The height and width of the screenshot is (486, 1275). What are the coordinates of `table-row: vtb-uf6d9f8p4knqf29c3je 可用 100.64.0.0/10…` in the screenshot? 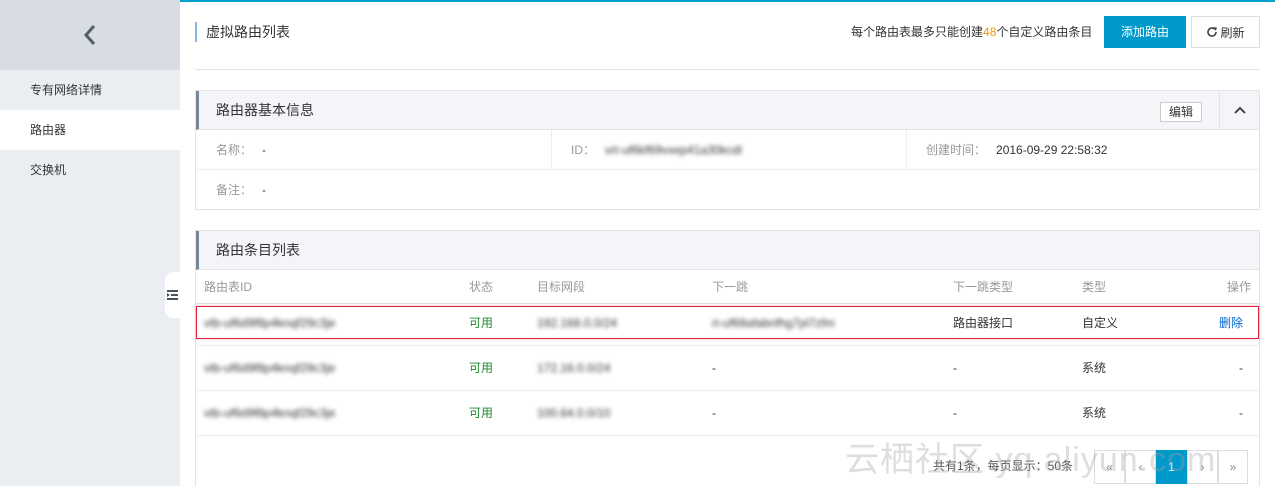 It's located at (727, 413).